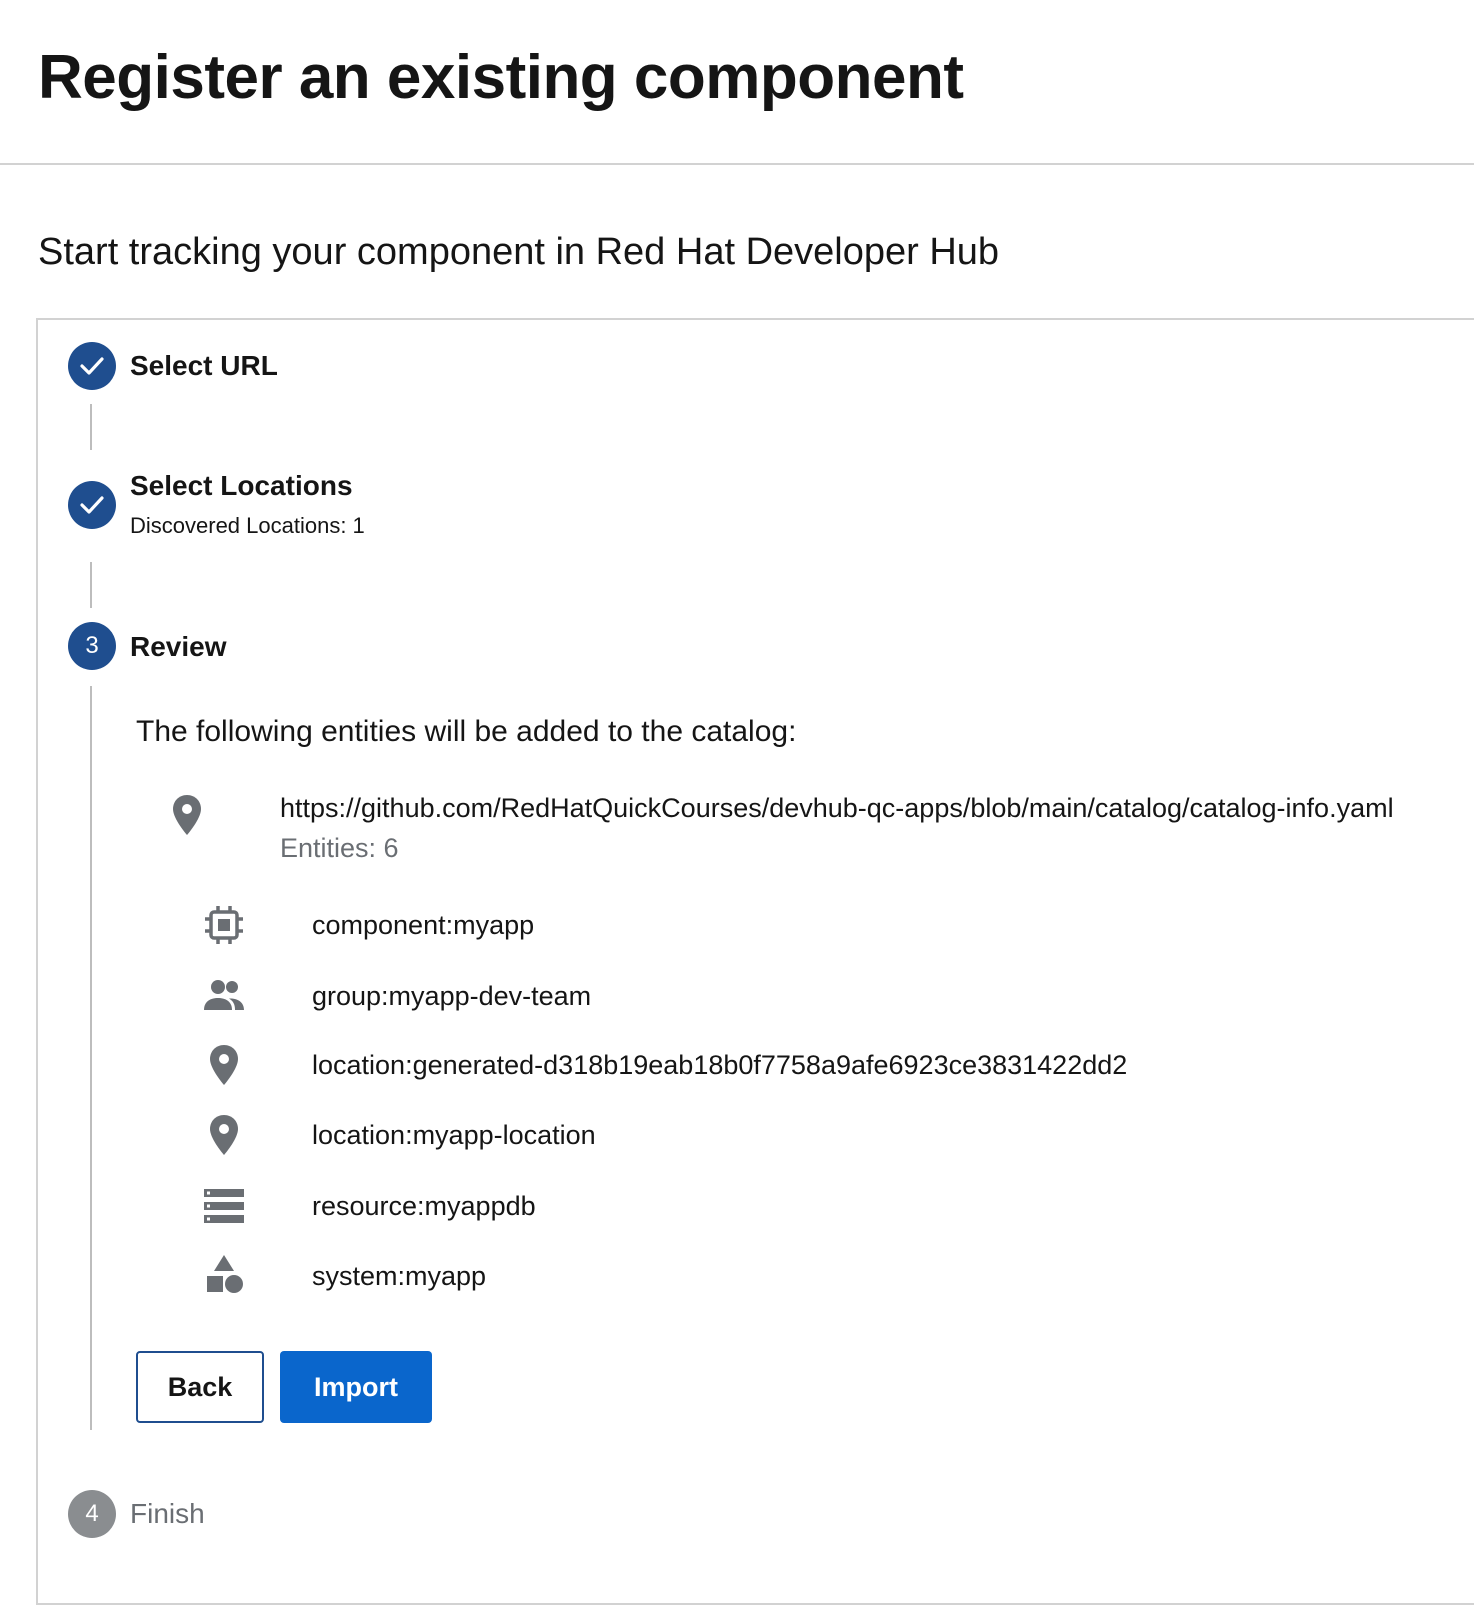 The image size is (1474, 1620). What do you see at coordinates (501, 77) in the screenshot?
I see `page-title: Register an existing component` at bounding box center [501, 77].